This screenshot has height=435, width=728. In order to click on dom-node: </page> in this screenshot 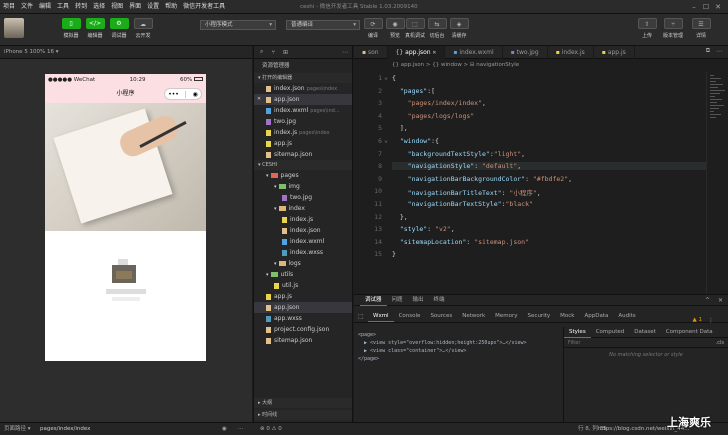, I will do `click(458, 359)`.